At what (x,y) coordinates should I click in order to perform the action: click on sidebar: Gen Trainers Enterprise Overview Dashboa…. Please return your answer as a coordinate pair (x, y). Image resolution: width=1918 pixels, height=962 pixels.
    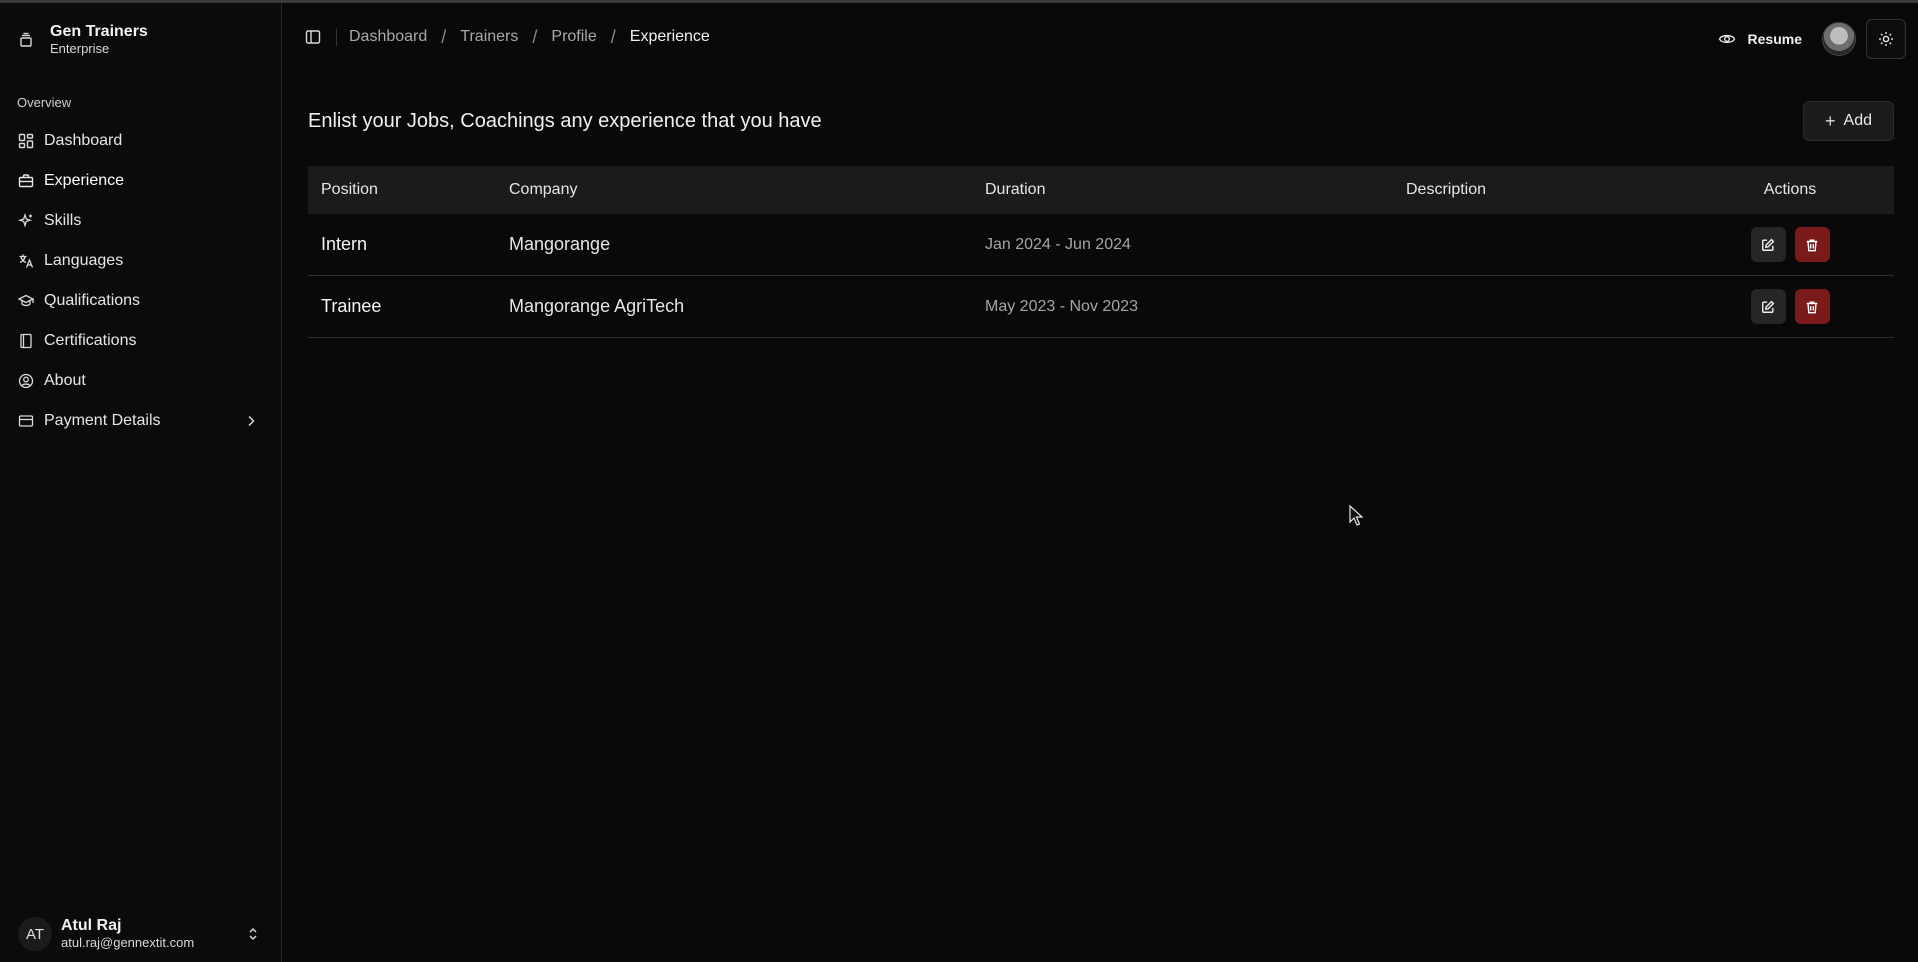
    Looking at the image, I should click on (141, 482).